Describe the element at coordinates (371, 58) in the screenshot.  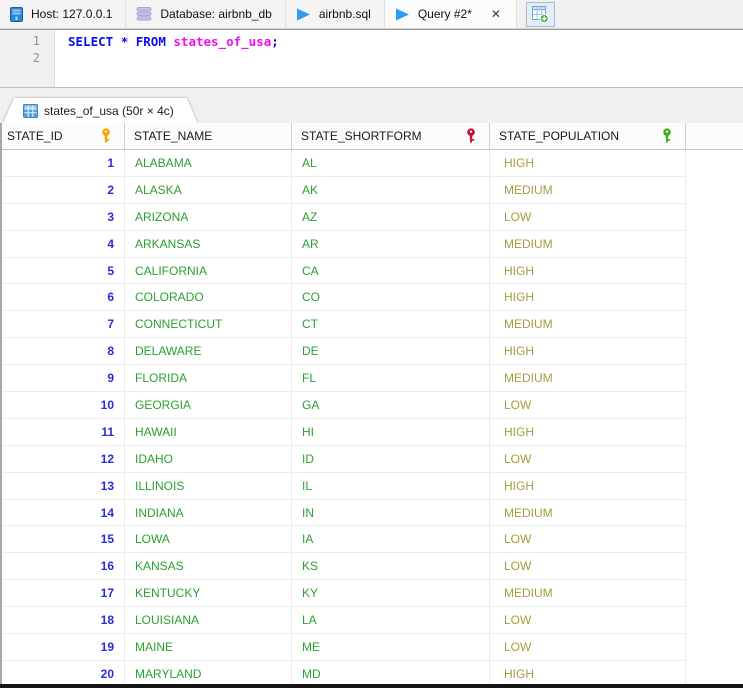
I see `sql-editor: 12 SELECT * FROM states_of_usa;` at that location.